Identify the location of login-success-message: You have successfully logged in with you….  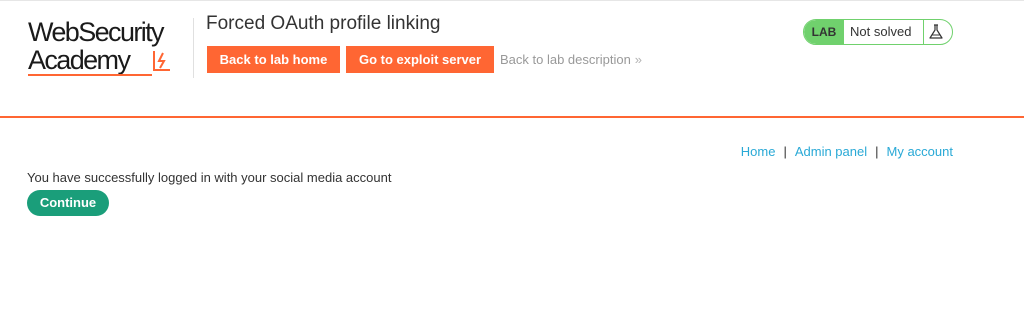
(209, 177).